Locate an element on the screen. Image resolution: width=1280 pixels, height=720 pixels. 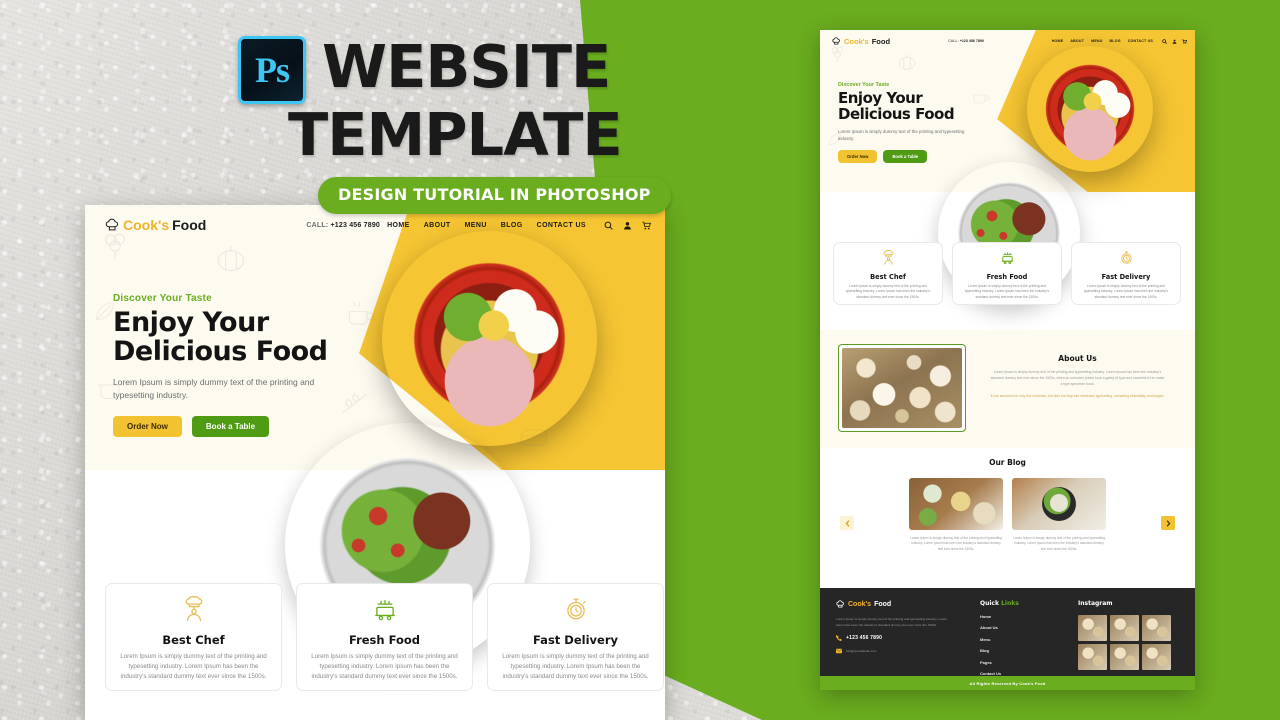
footer-brand-logo: Cook's Food is located at coordinates (895, 604).